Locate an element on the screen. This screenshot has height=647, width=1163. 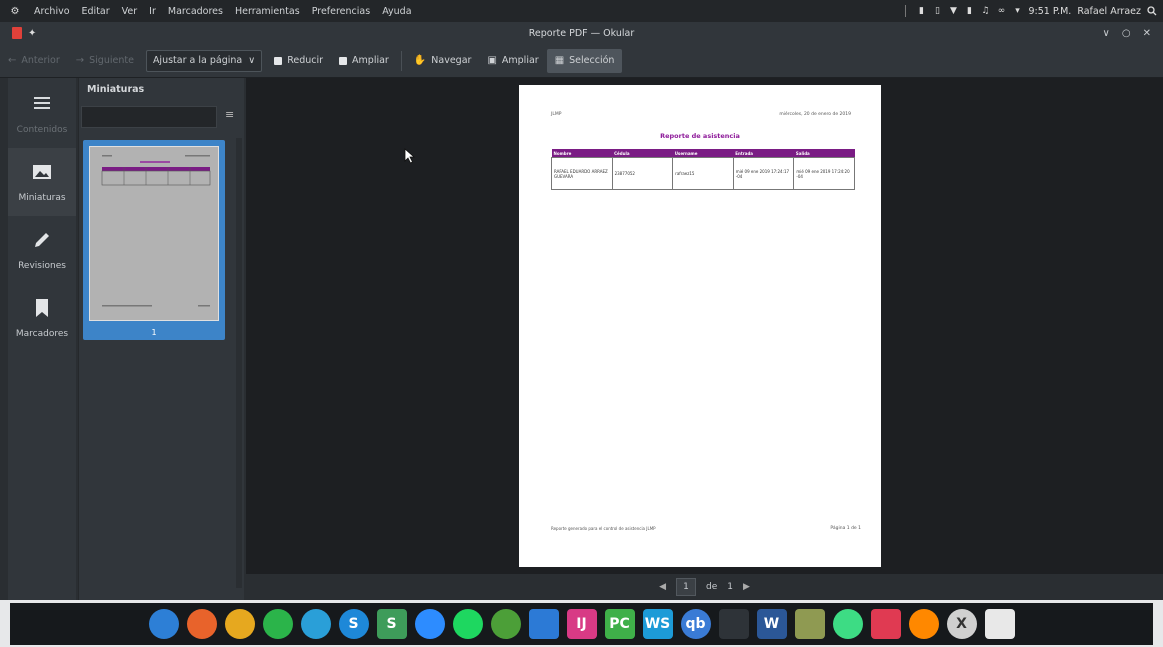
pycharm-icon: PC is located at coordinates (619, 624).